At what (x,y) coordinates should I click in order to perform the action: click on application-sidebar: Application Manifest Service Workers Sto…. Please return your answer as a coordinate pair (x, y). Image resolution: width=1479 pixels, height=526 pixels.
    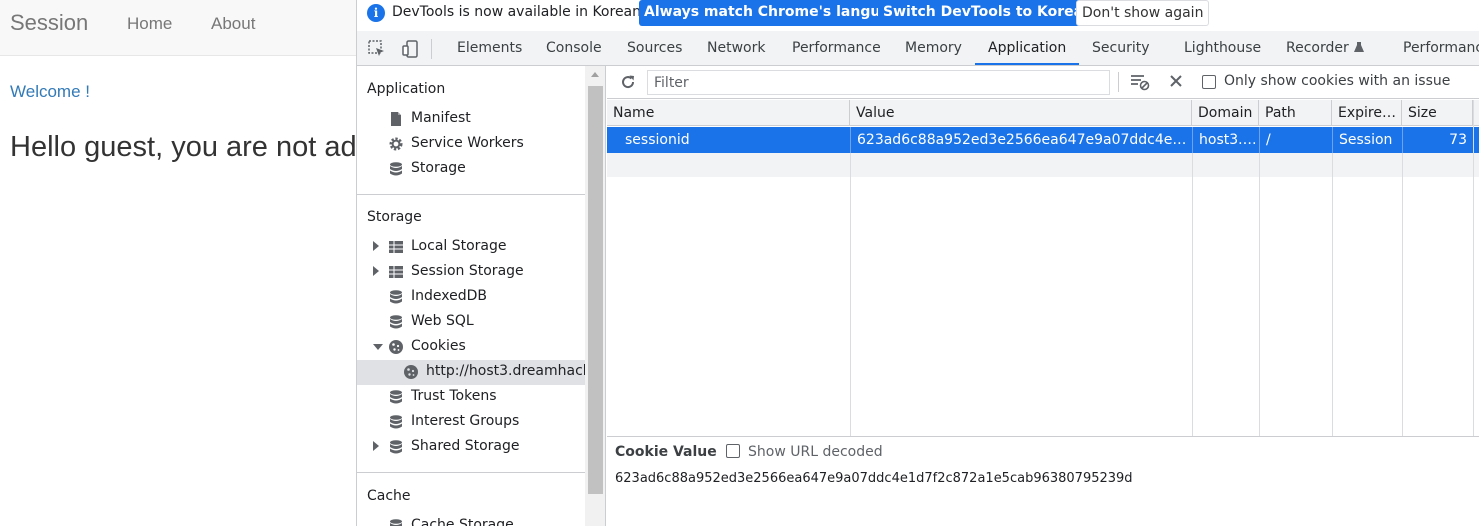
    Looking at the image, I should click on (471, 296).